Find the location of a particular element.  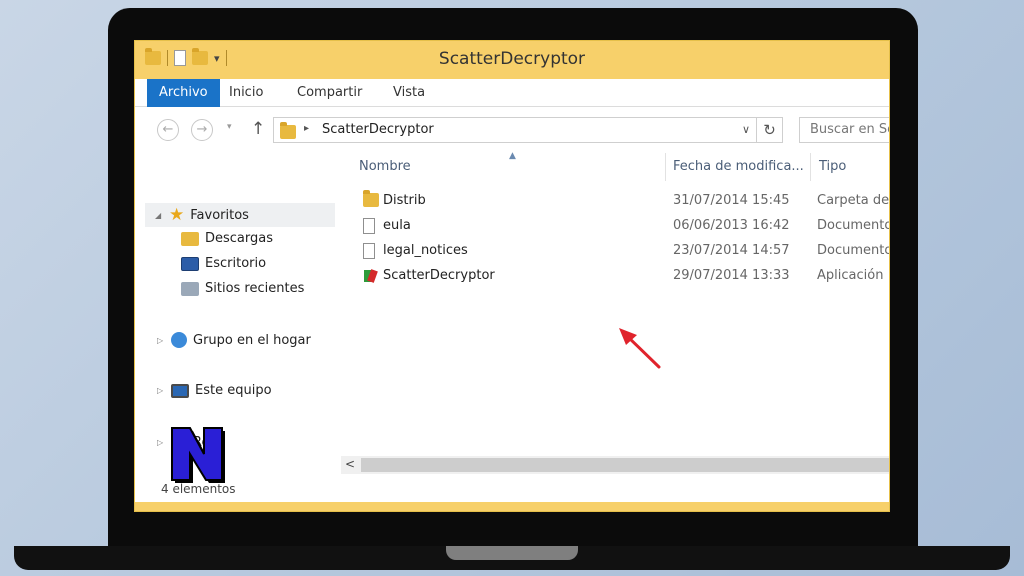

scrollbar-thumb is located at coordinates (625, 465).